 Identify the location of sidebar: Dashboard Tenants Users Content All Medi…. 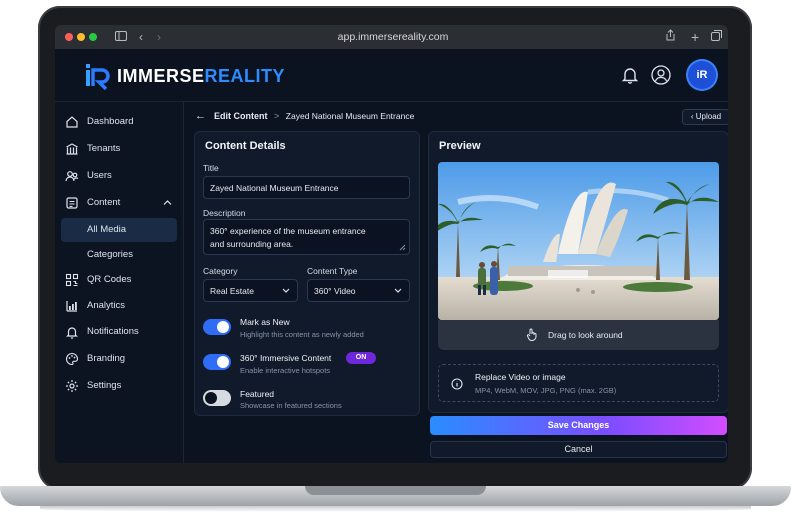
(119, 282).